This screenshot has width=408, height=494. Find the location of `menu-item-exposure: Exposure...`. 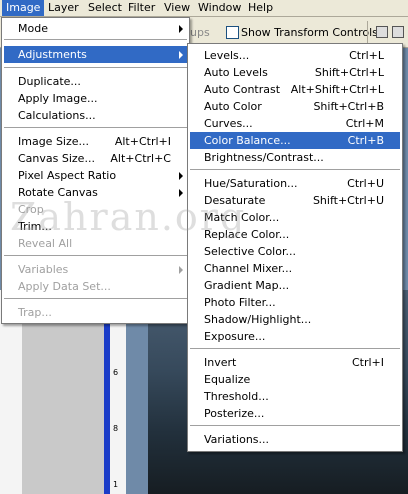

menu-item-exposure: Exposure... is located at coordinates (295, 336).